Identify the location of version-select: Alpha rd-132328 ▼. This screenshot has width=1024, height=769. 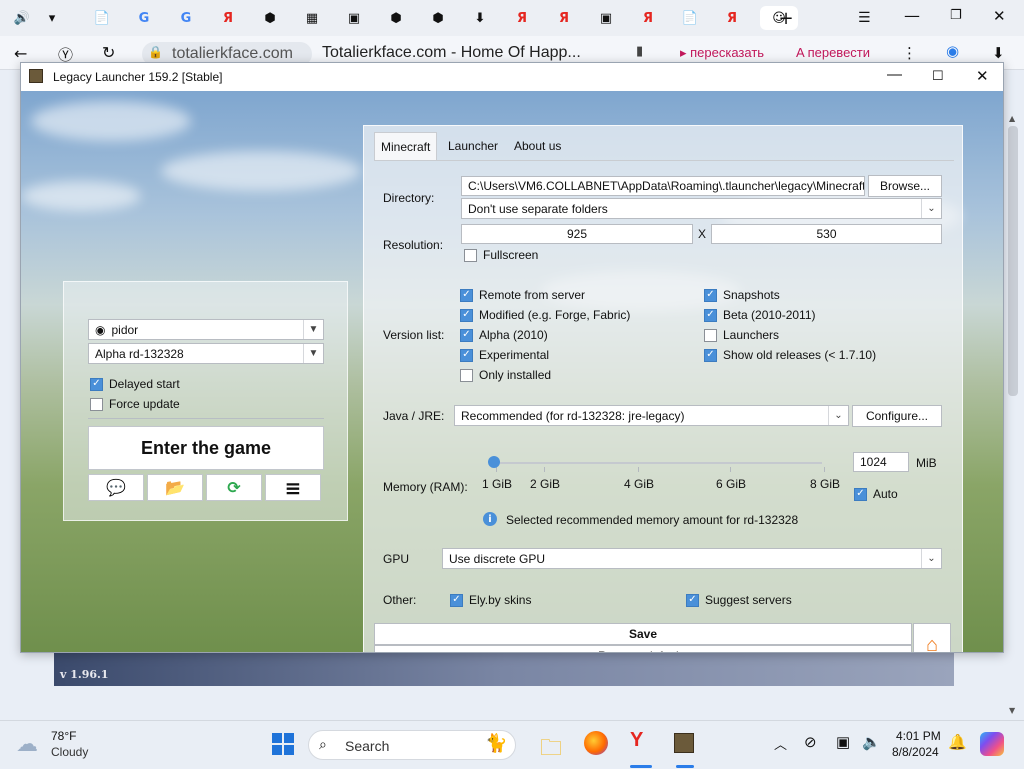
(206, 353).